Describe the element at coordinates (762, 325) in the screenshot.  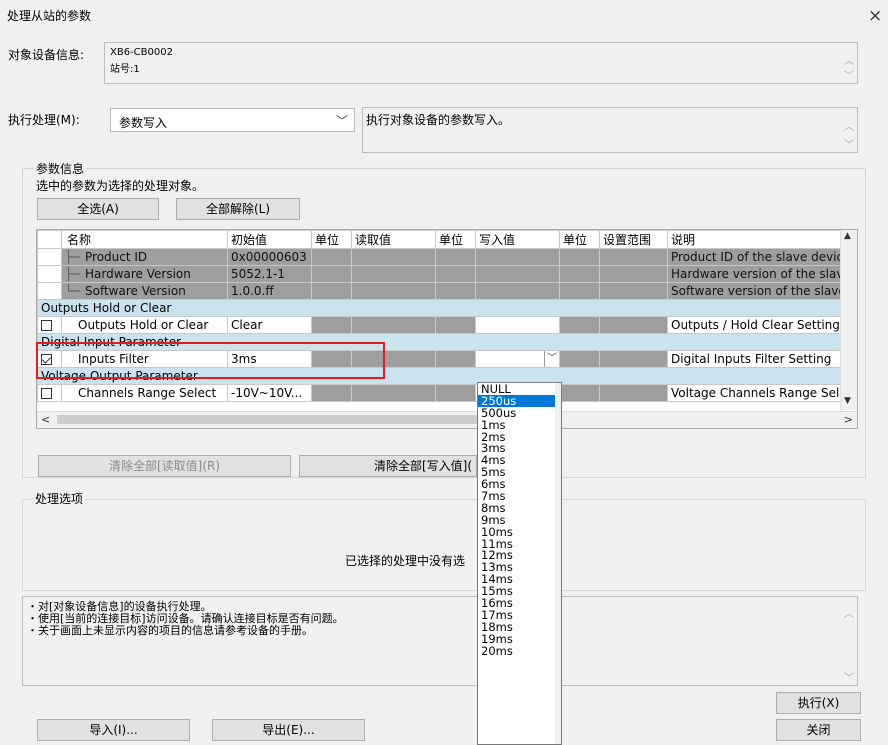
I see `param-description: Outputs / Hold Clear Setting` at that location.